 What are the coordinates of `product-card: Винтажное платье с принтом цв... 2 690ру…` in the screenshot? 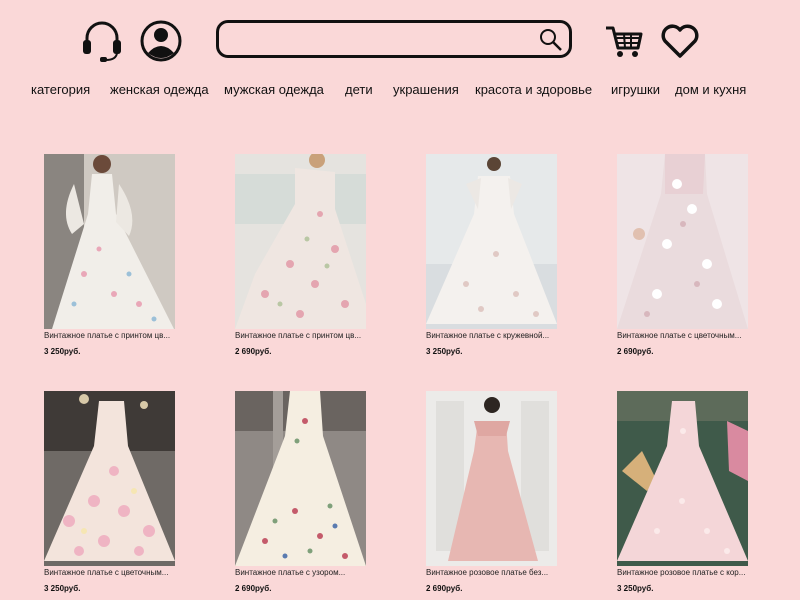 It's located at (305, 255).